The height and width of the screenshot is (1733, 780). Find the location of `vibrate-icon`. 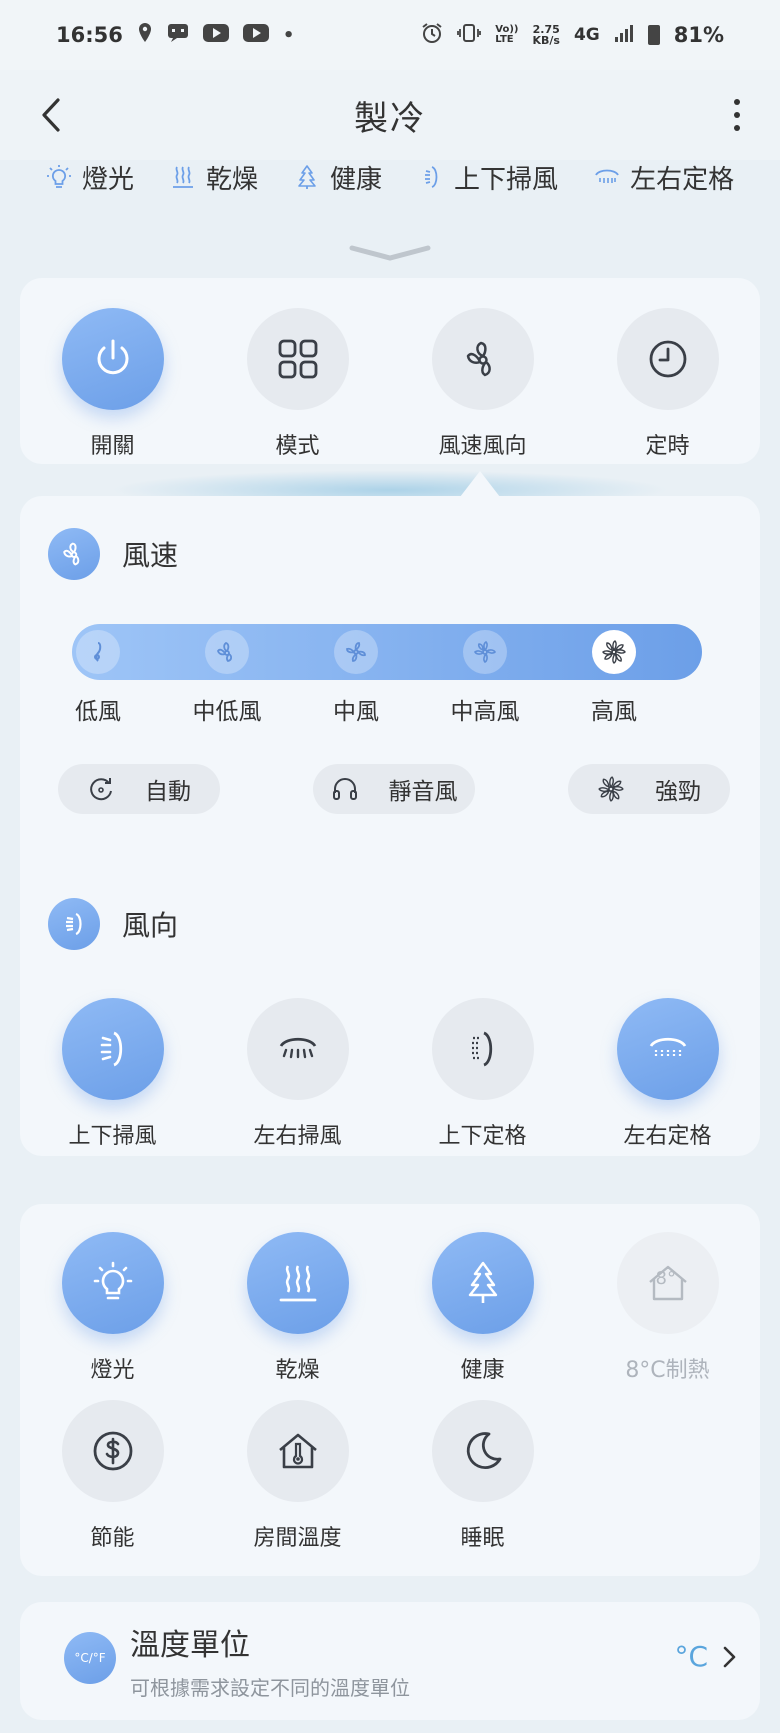

vibrate-icon is located at coordinates (469, 35).